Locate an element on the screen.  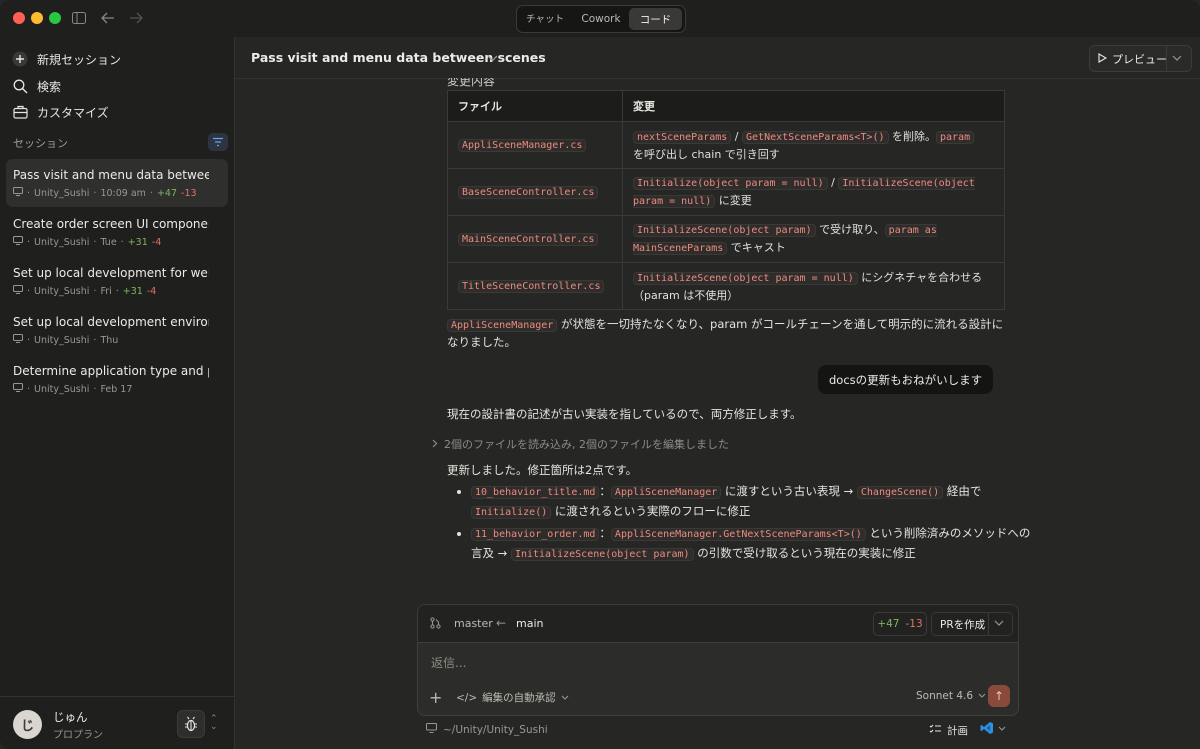
user-message: docsの更新もおねがいします is located at coordinates (906, 379).